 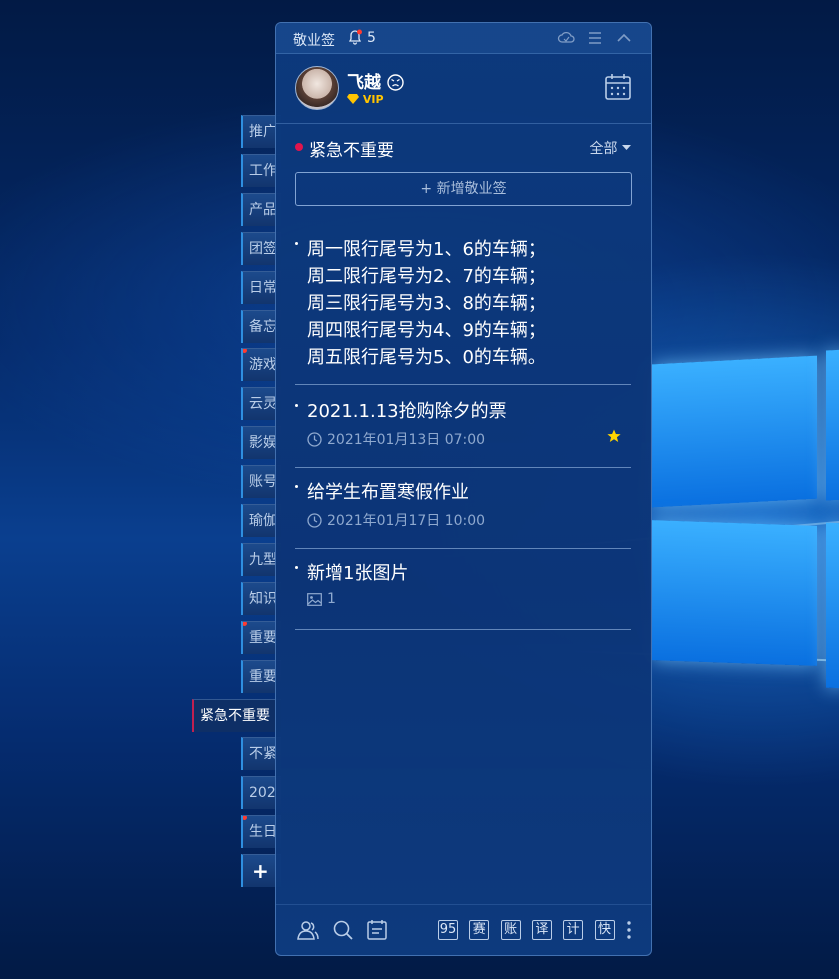 What do you see at coordinates (263, 521) in the screenshot?
I see `category-tab-label: 瑜伽` at bounding box center [263, 521].